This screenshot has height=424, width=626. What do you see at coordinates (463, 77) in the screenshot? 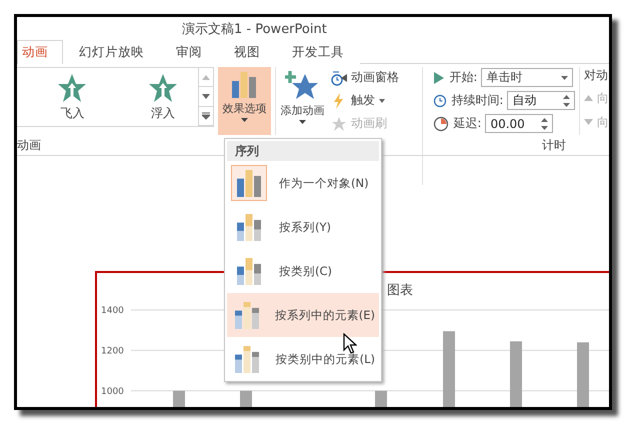
I see `start-label: 开始:` at bounding box center [463, 77].